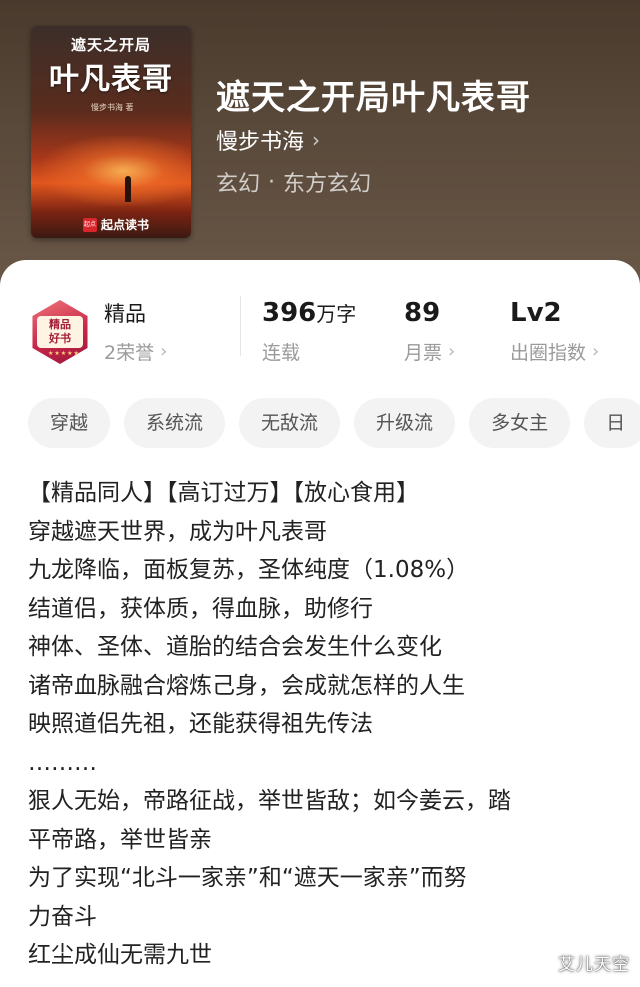  I want to click on tag-list: 穿越 系统流 无敌流 升级流 多女主 日, so click(334, 423).